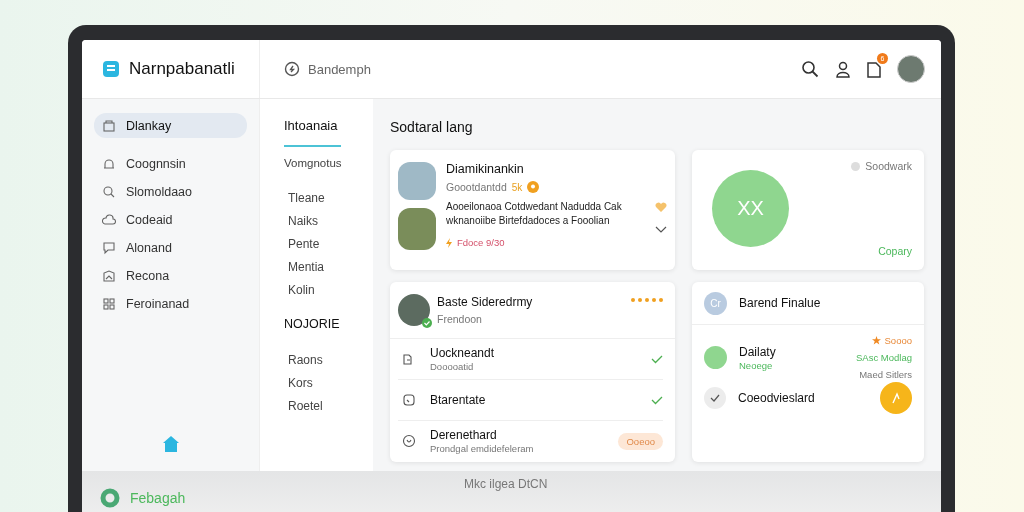  What do you see at coordinates (876, 340) in the screenshot?
I see `star-icon` at bounding box center [876, 340].